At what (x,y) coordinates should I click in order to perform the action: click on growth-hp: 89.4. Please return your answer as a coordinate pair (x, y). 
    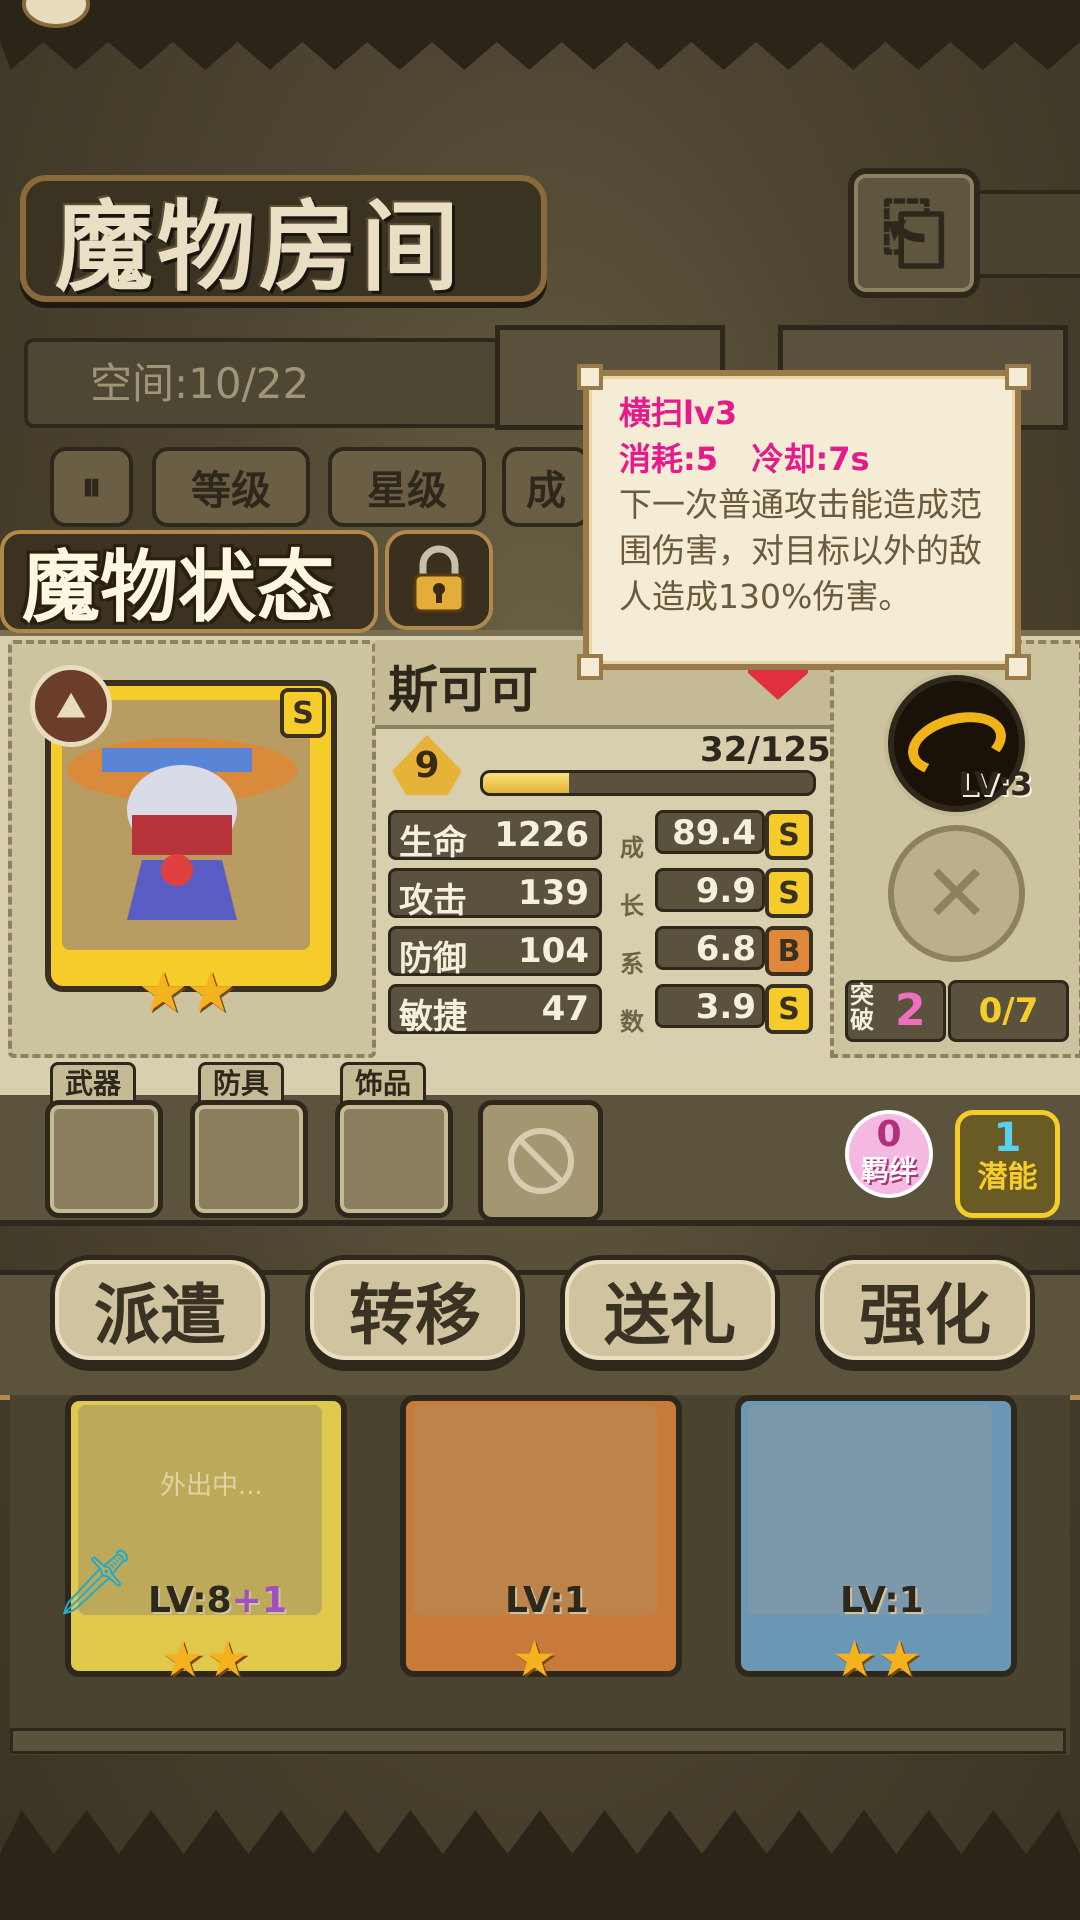
    Looking at the image, I should click on (710, 832).